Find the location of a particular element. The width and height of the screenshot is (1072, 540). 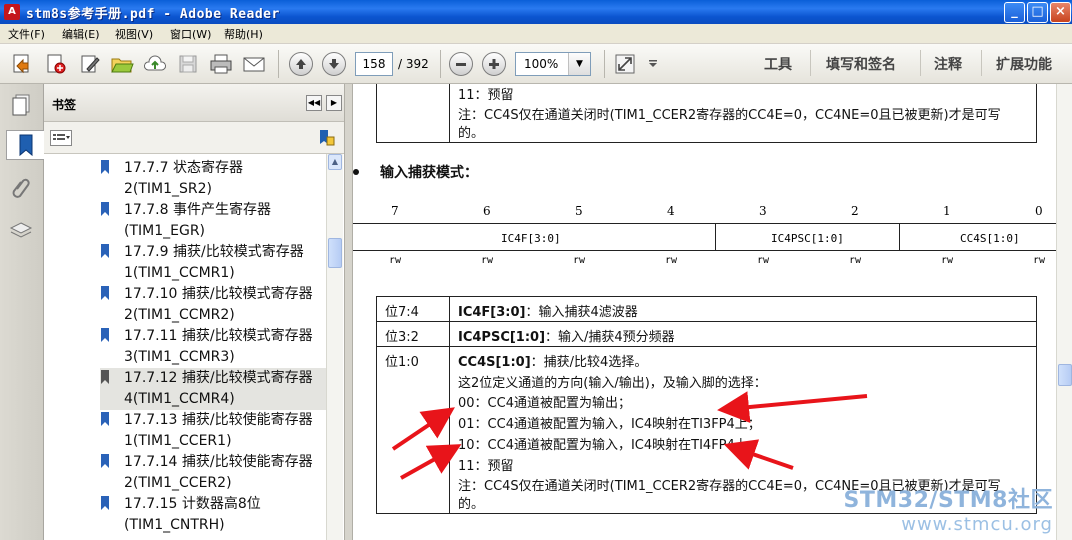

document-scroll-thumb is located at coordinates (1065, 375).